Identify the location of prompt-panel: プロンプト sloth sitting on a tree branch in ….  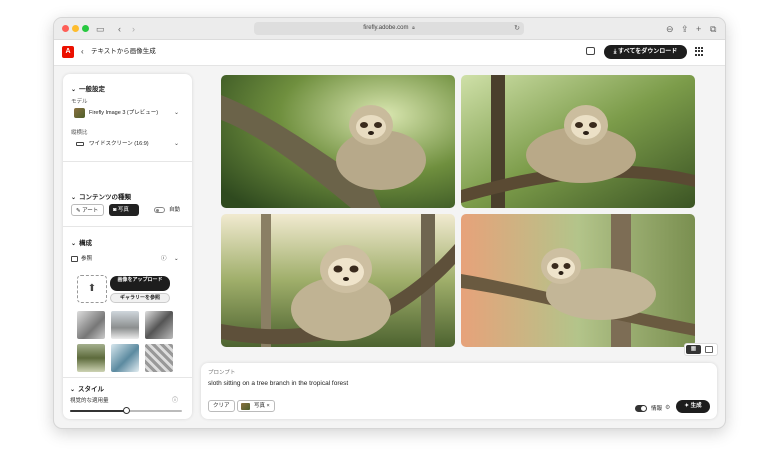
(459, 391).